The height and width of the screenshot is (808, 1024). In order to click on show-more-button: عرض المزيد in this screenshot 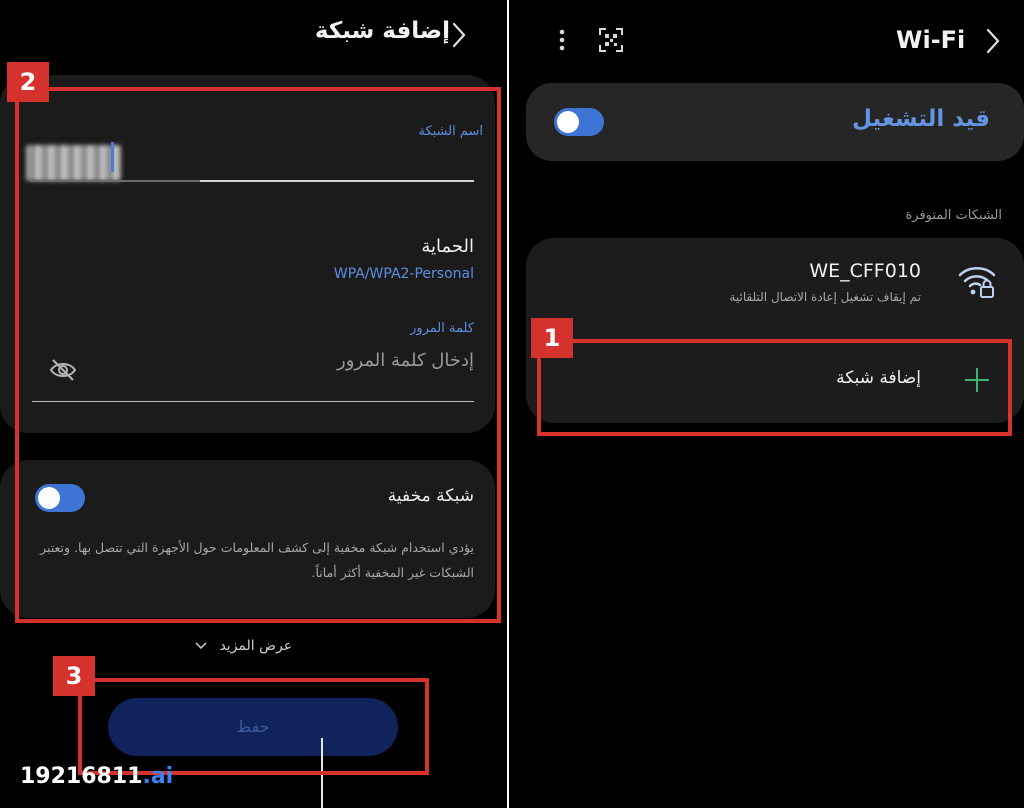, I will do `click(243, 646)`.